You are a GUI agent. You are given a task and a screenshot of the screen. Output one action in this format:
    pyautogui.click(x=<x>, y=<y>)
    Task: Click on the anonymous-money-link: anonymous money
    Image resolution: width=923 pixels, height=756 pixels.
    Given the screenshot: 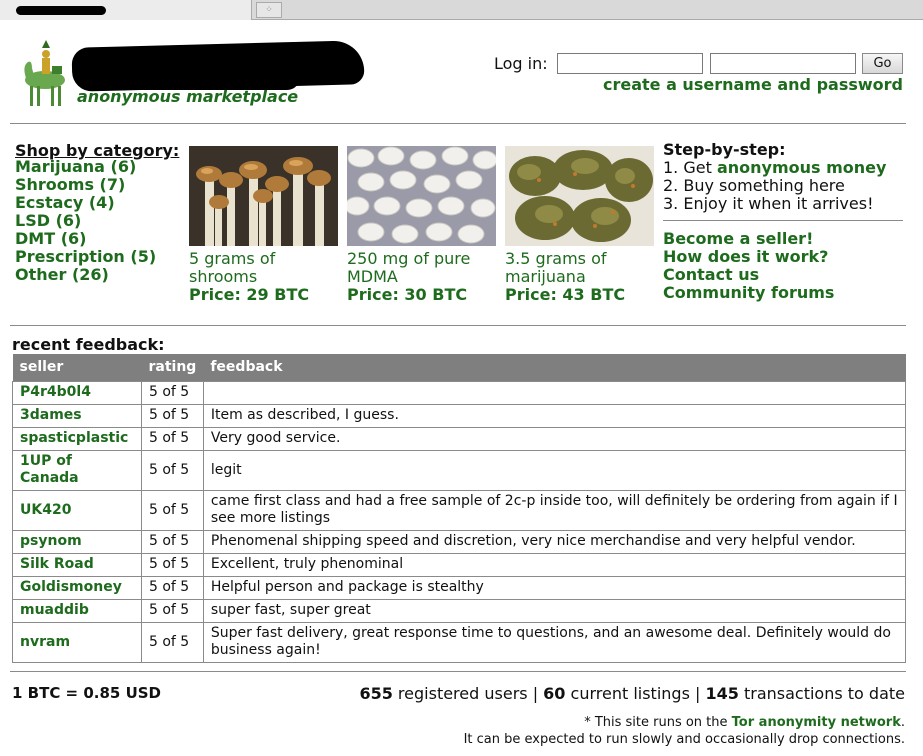 What is the action you would take?
    pyautogui.click(x=801, y=167)
    